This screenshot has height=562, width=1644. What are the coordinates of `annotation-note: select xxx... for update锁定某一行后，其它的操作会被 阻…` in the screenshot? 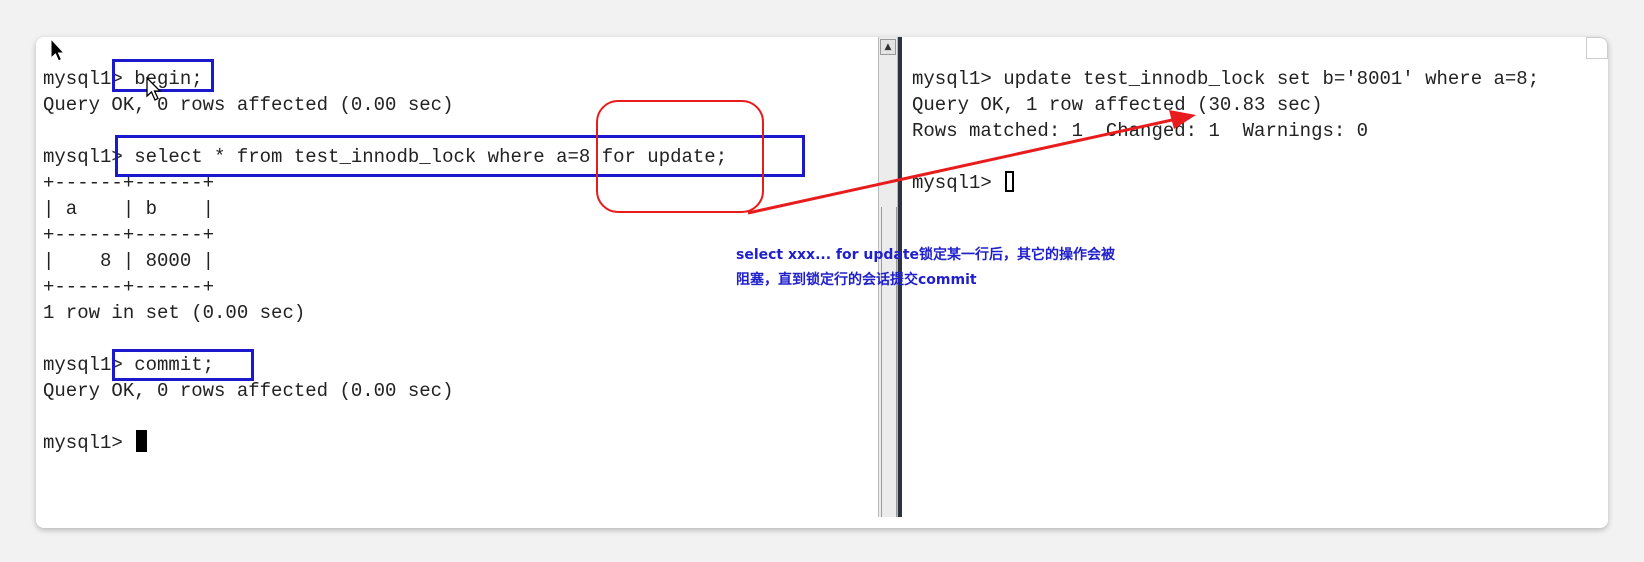 It's located at (925, 268).